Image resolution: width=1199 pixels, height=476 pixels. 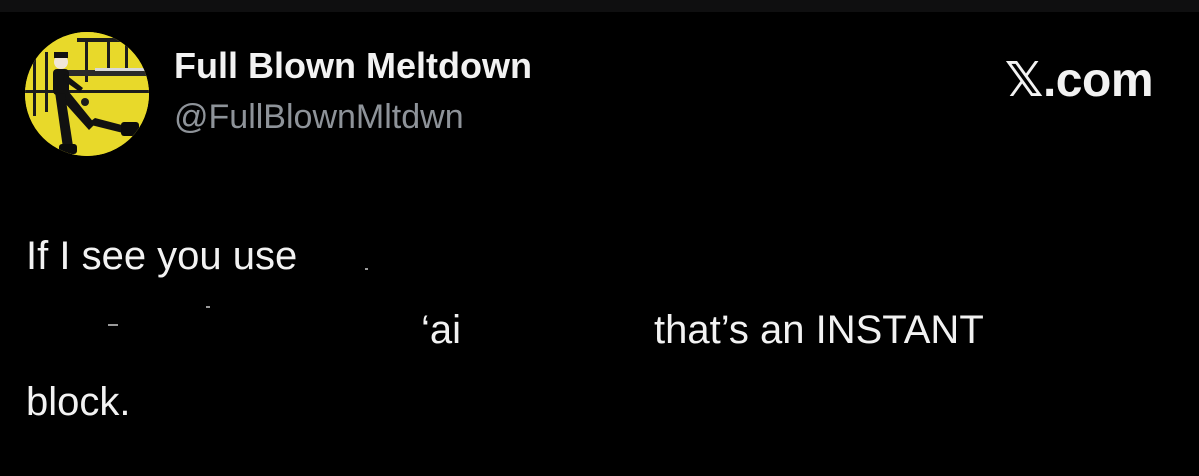 I want to click on brand-logo: 𝕏.com, so click(x=1079, y=80).